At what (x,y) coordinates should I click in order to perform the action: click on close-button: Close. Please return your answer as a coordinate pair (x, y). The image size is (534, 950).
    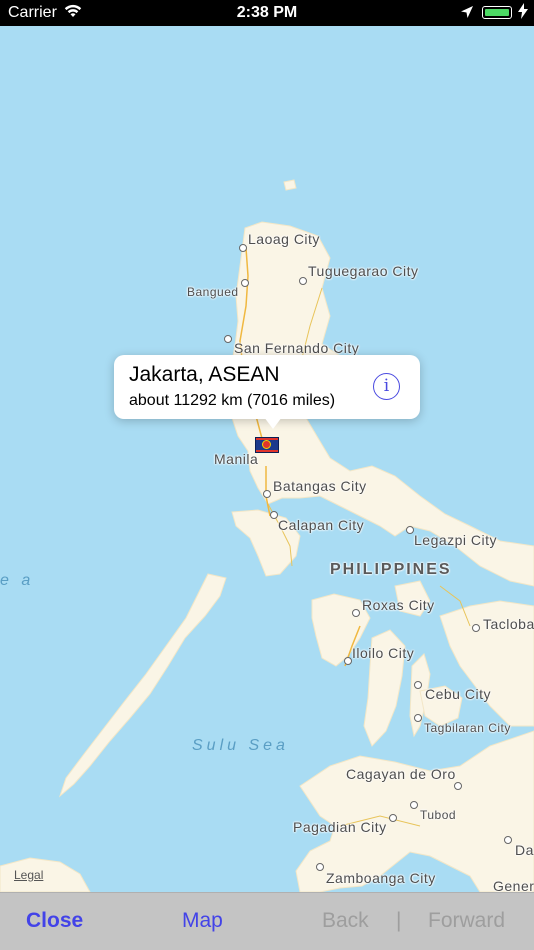
    Looking at the image, I should click on (54, 921).